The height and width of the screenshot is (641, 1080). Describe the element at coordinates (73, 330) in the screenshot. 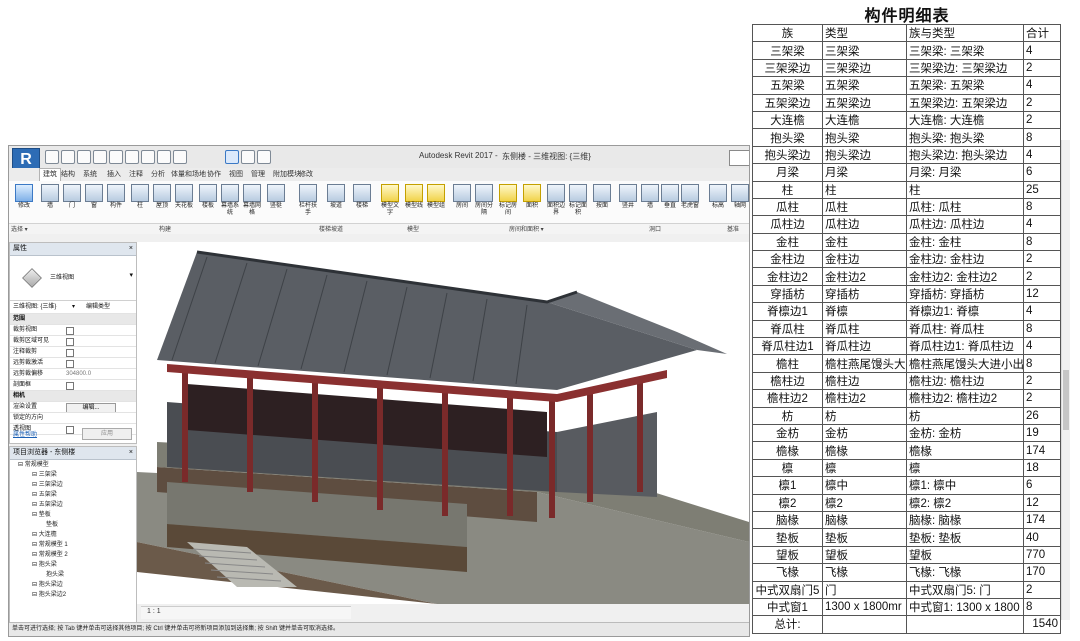

I see `property-row: 裁剪视图` at that location.